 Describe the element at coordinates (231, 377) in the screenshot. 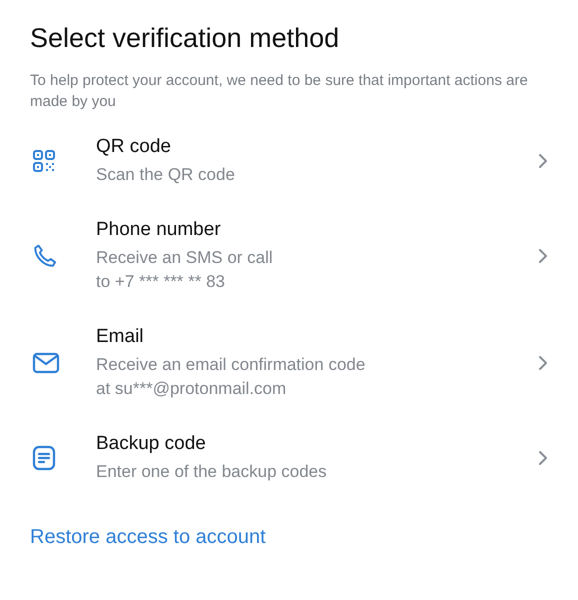

I see `method-description: Receive an email confirmation code at su***@protonmail.com` at that location.